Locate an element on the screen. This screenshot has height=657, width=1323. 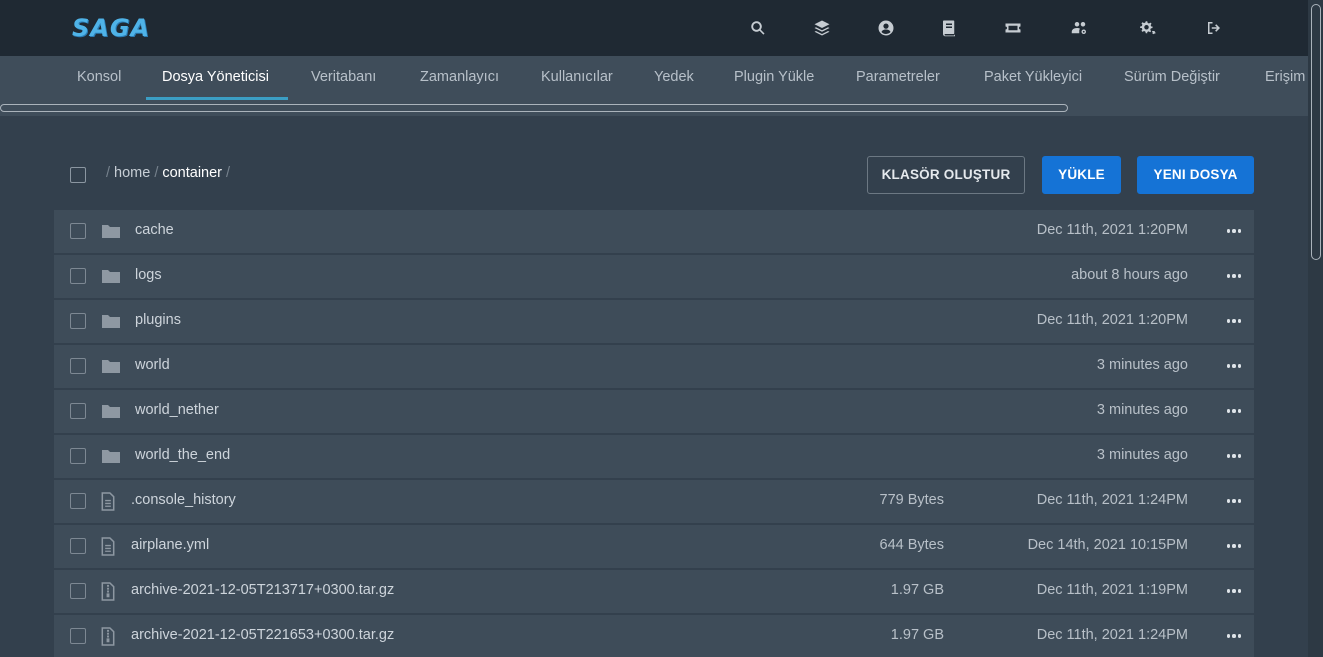
file-row: world_the_end 3 minutes ago is located at coordinates (654, 456).